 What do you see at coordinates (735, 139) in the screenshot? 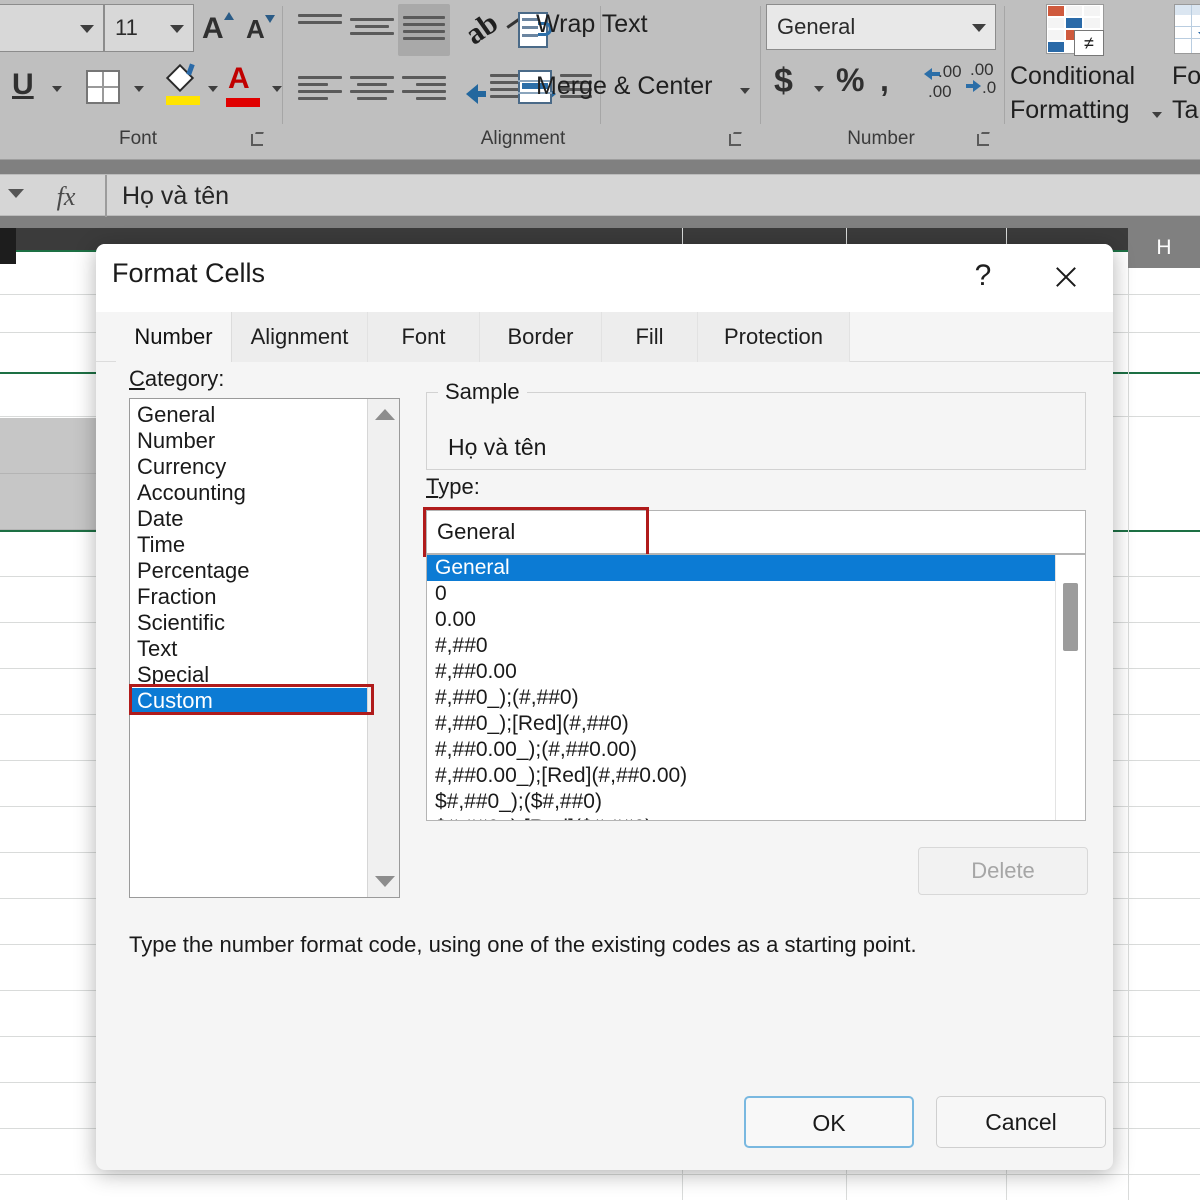
I see `alignment-dialog-launcher` at bounding box center [735, 139].